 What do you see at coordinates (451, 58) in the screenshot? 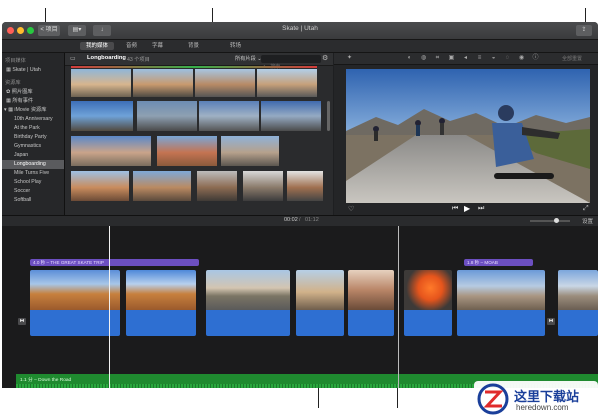
I see `camera-icon: ▣` at bounding box center [451, 58].